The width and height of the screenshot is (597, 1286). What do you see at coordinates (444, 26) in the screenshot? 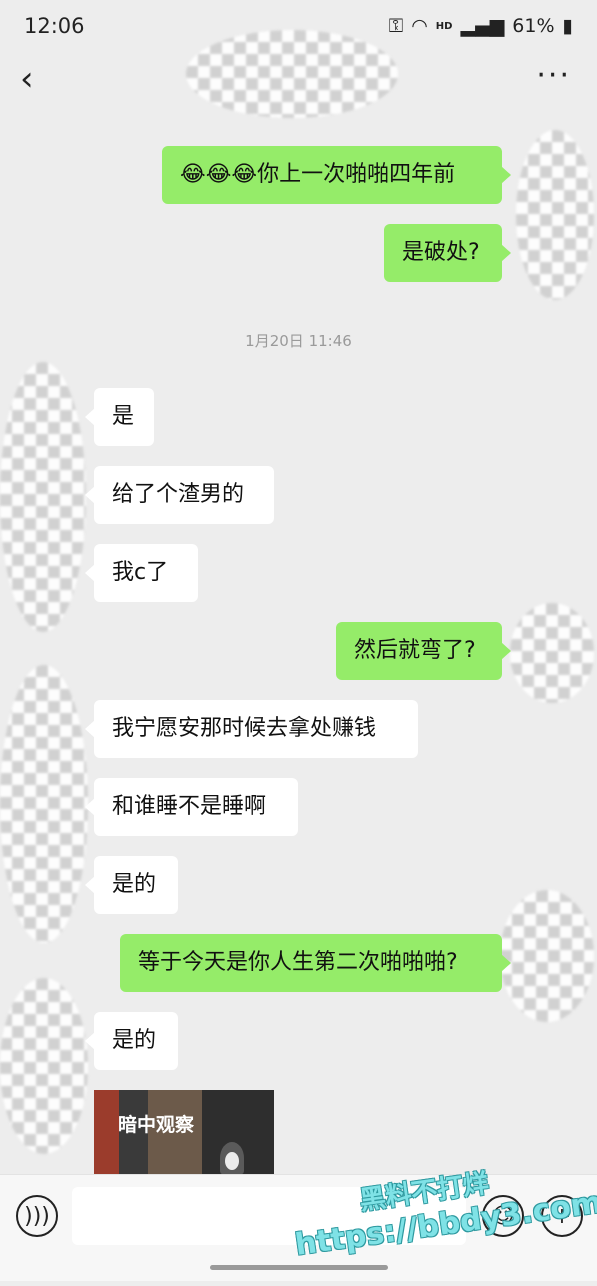
I see `network-label: HD` at bounding box center [444, 26].